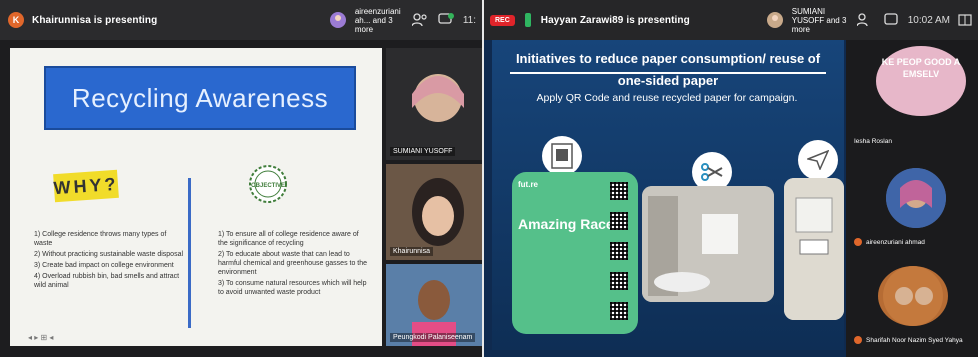 The width and height of the screenshot is (978, 357). I want to click on participant-row: Sharifah Noor Nazim Syed Yahya, so click(908, 340).